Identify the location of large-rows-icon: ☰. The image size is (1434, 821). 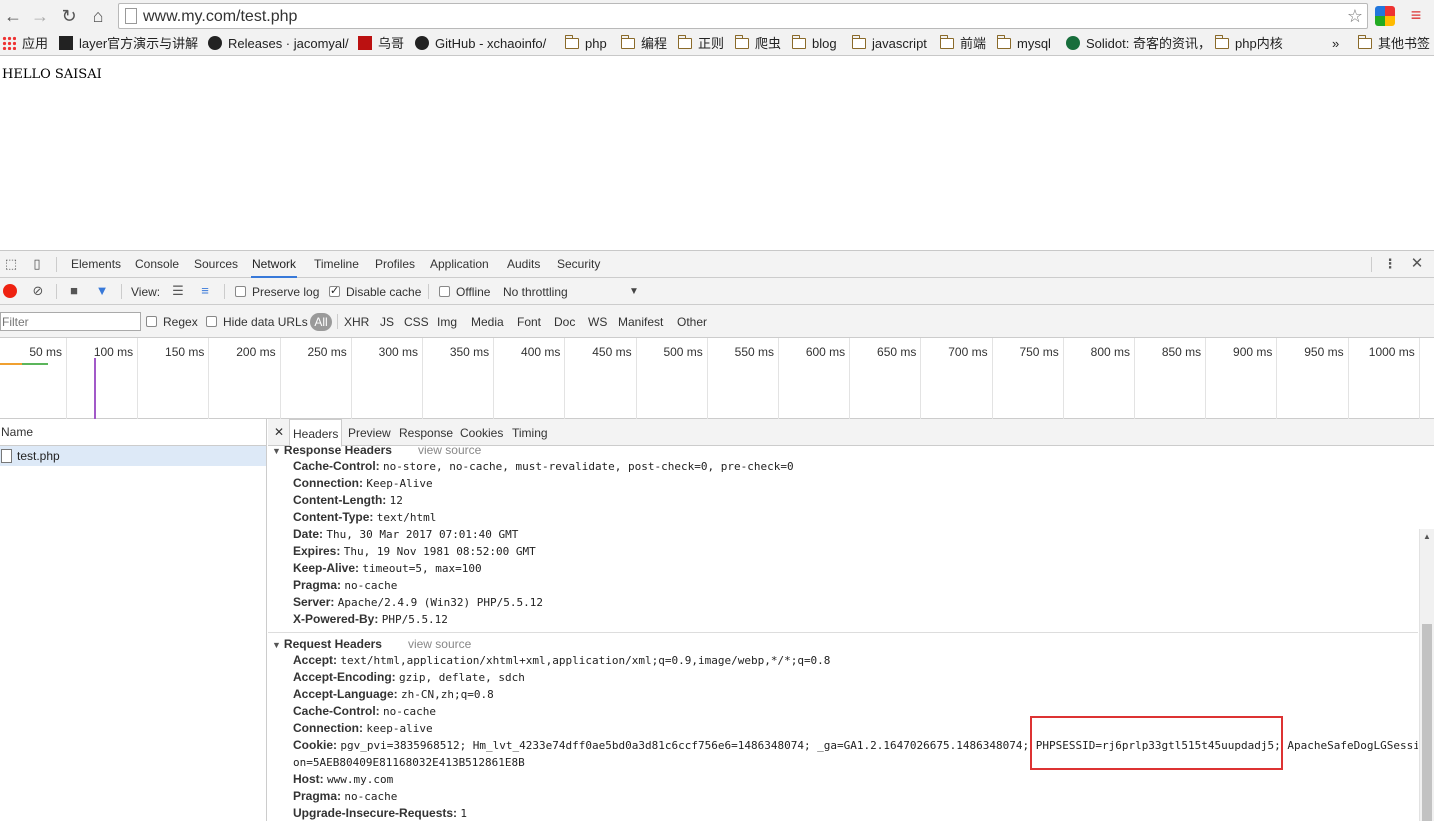
(178, 291).